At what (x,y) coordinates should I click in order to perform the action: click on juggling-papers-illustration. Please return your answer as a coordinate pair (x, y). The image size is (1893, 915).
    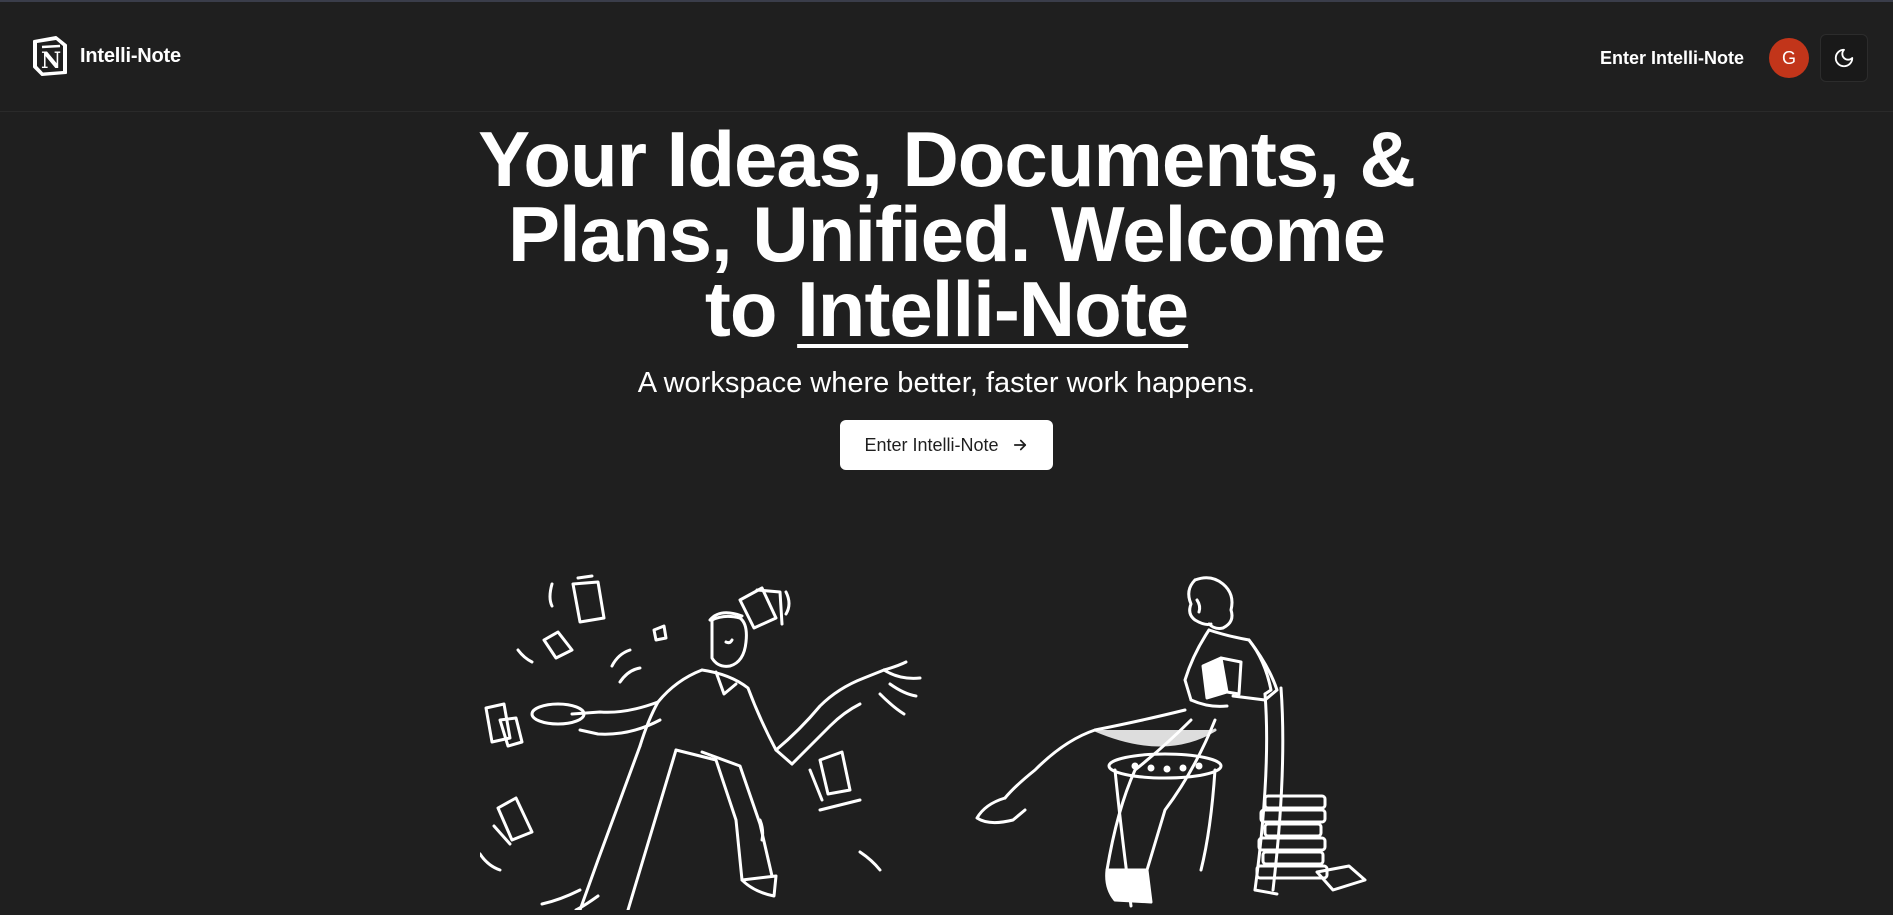
    Looking at the image, I should click on (704, 741).